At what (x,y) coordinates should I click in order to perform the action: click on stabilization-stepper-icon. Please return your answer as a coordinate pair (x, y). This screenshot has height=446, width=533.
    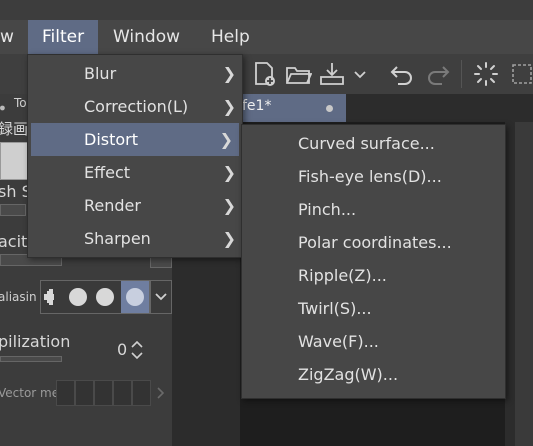
    Looking at the image, I should click on (137, 350).